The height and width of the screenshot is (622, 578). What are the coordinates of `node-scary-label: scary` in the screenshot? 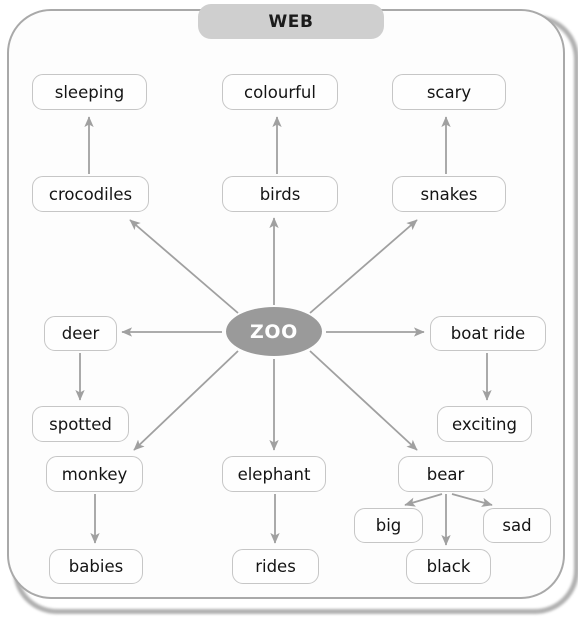 It's located at (449, 92).